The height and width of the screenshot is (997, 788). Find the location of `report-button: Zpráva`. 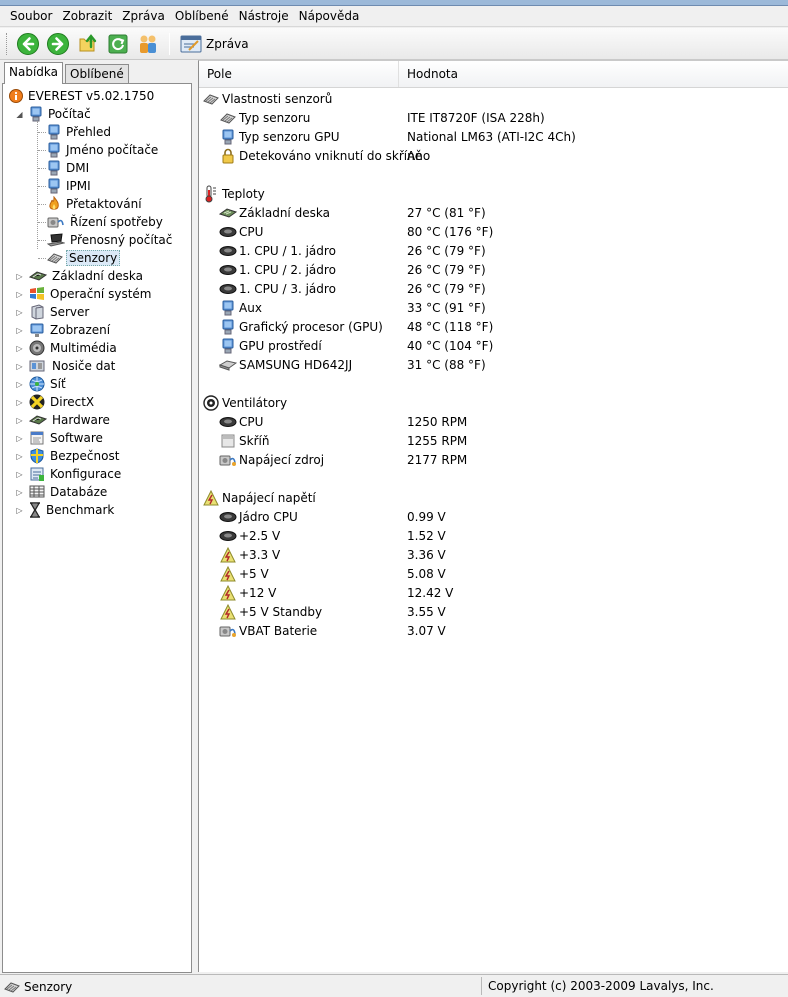

report-button: Zpráva is located at coordinates (214, 44).